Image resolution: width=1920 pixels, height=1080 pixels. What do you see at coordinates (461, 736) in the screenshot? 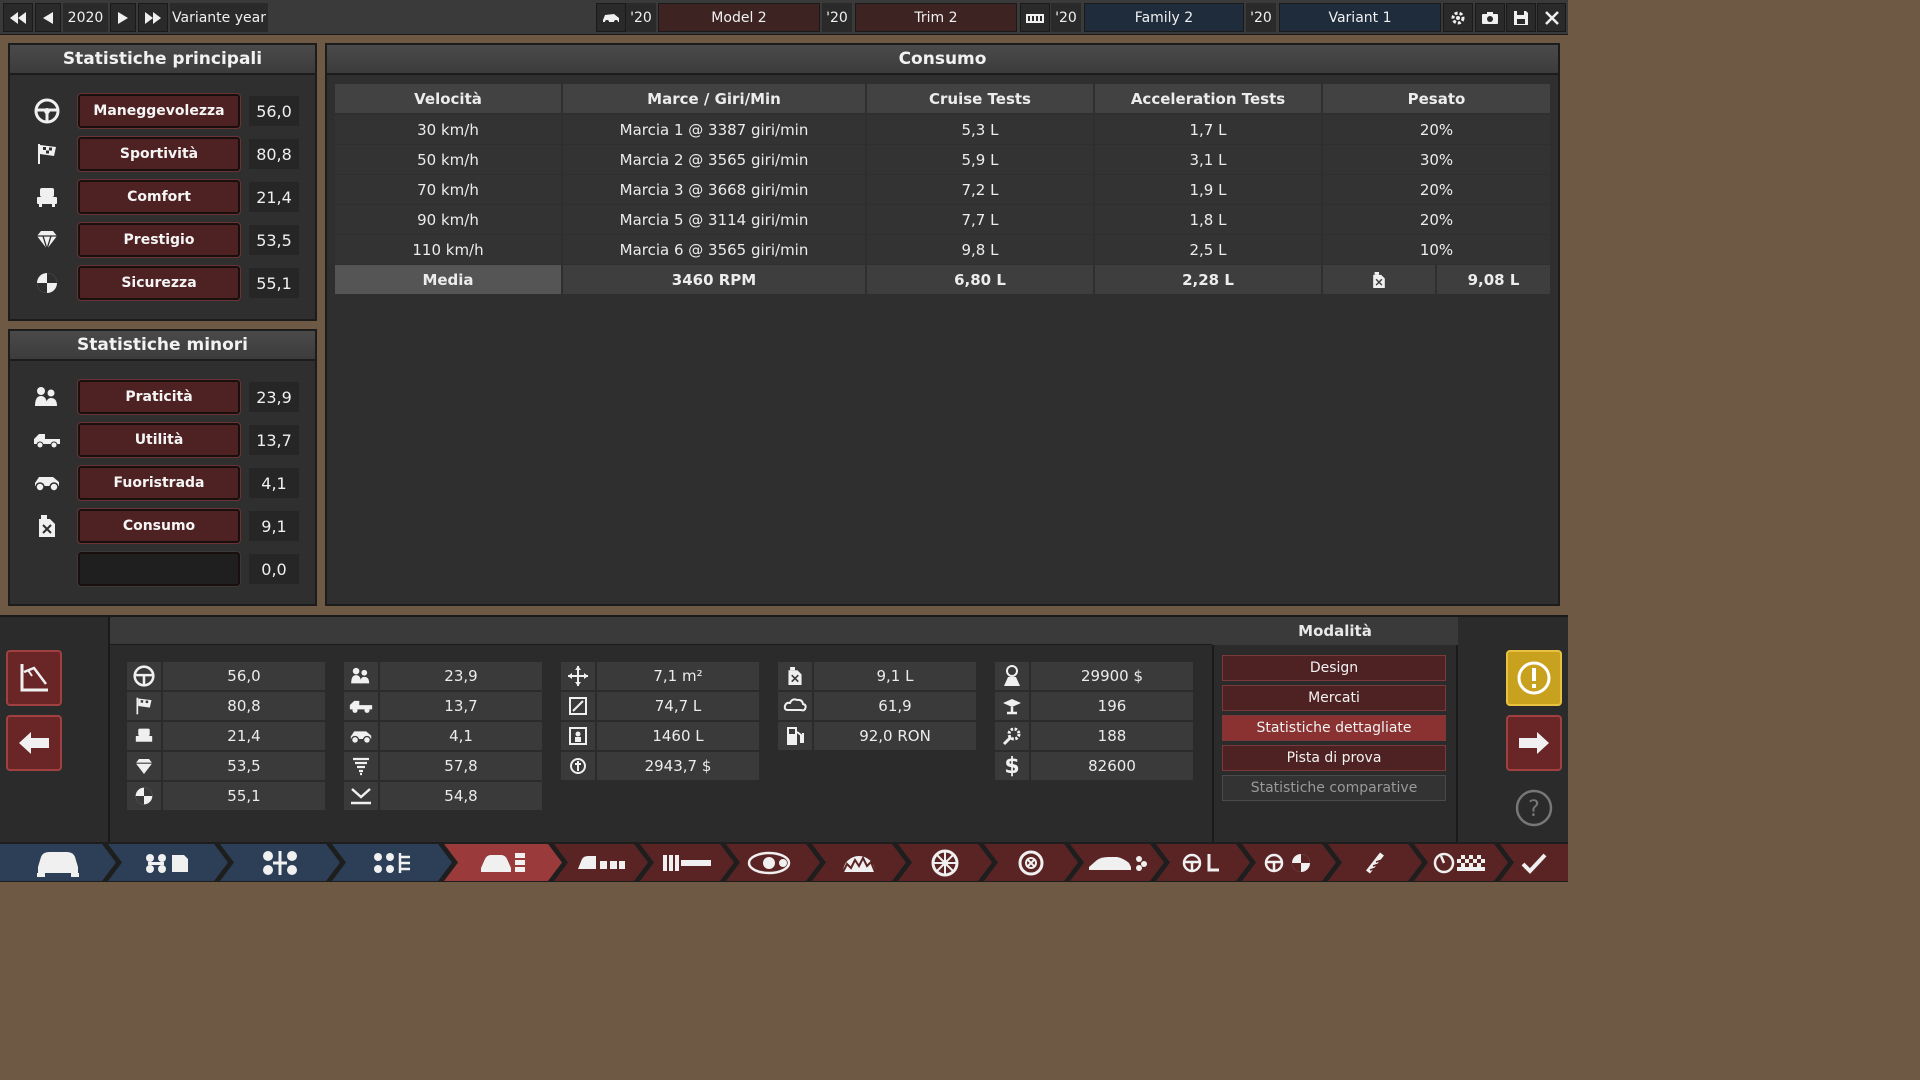
I see `summary-offroad: 4,1` at bounding box center [461, 736].